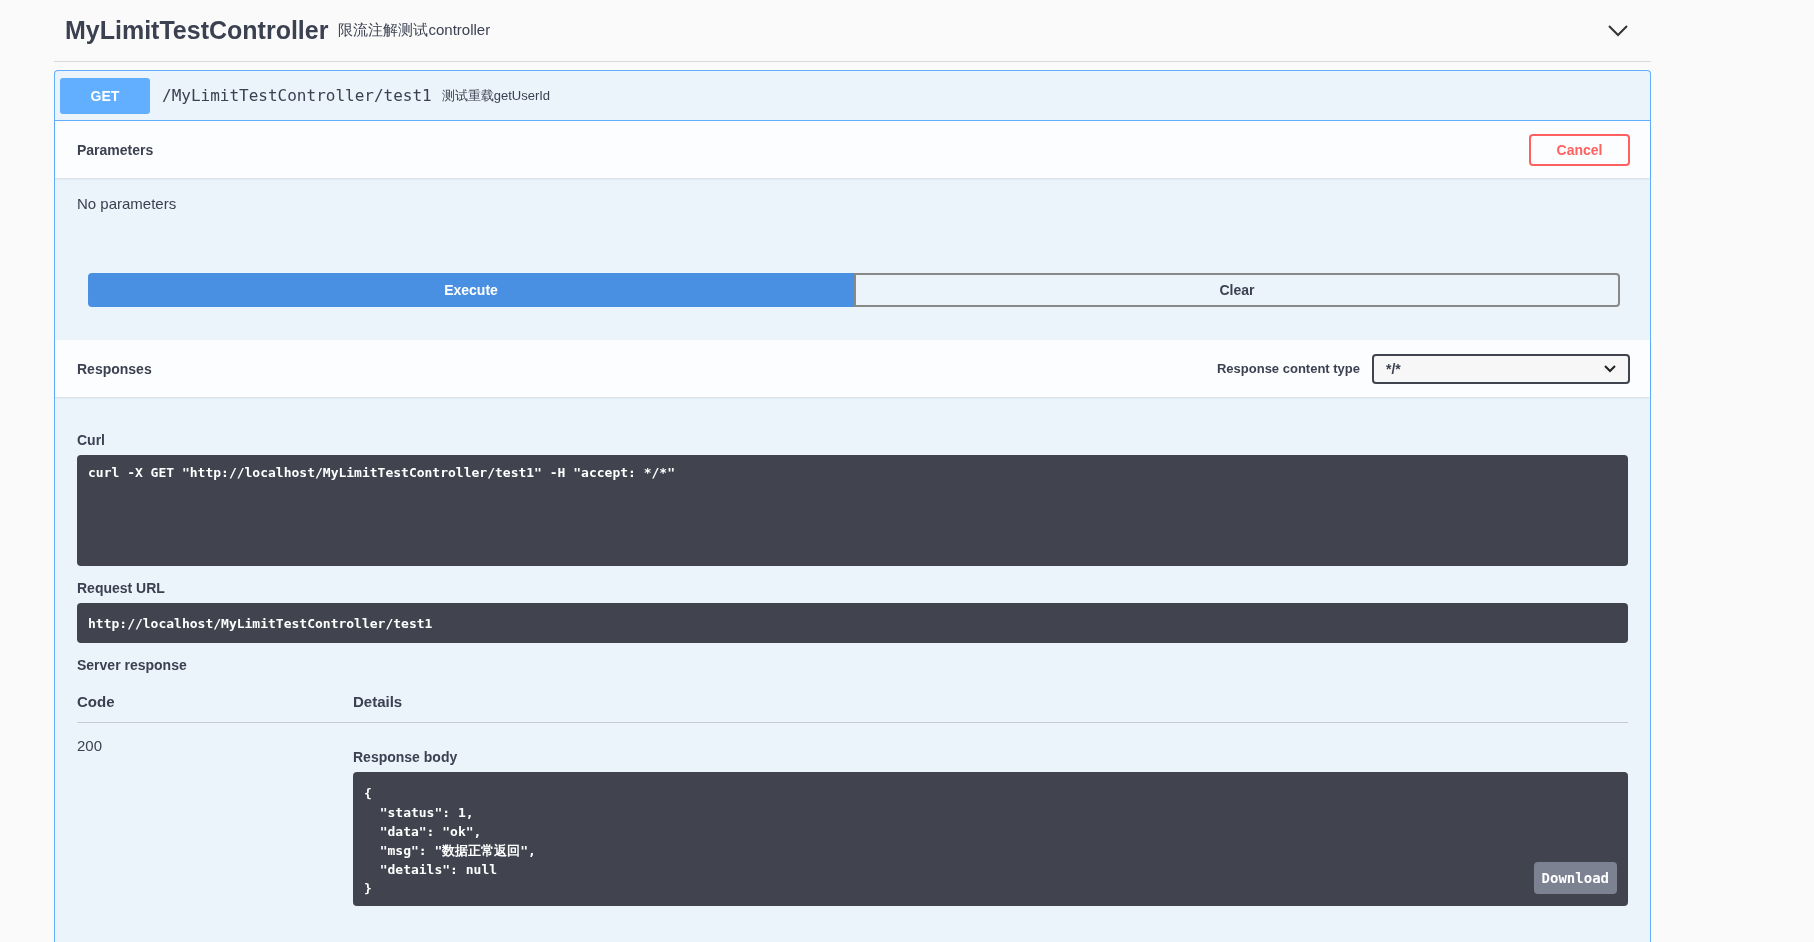 The width and height of the screenshot is (1814, 942). Describe the element at coordinates (496, 95) in the screenshot. I see `endpoint-summary: 测试重载getUserId` at that location.